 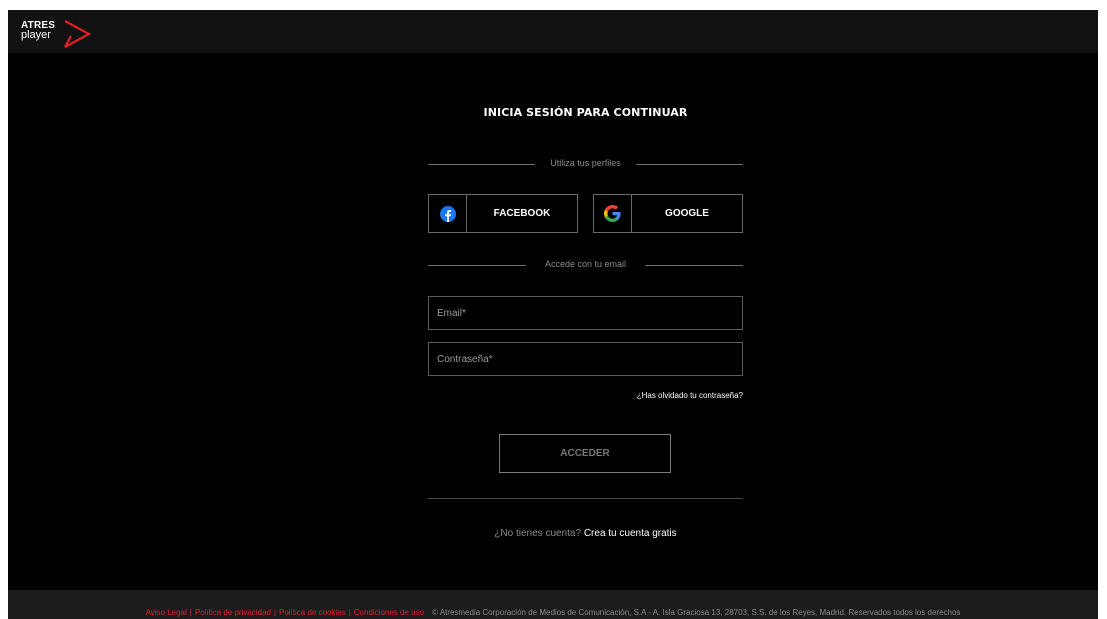 I want to click on profiles-divider-label: Utiliza tus perfiles, so click(x=585, y=163).